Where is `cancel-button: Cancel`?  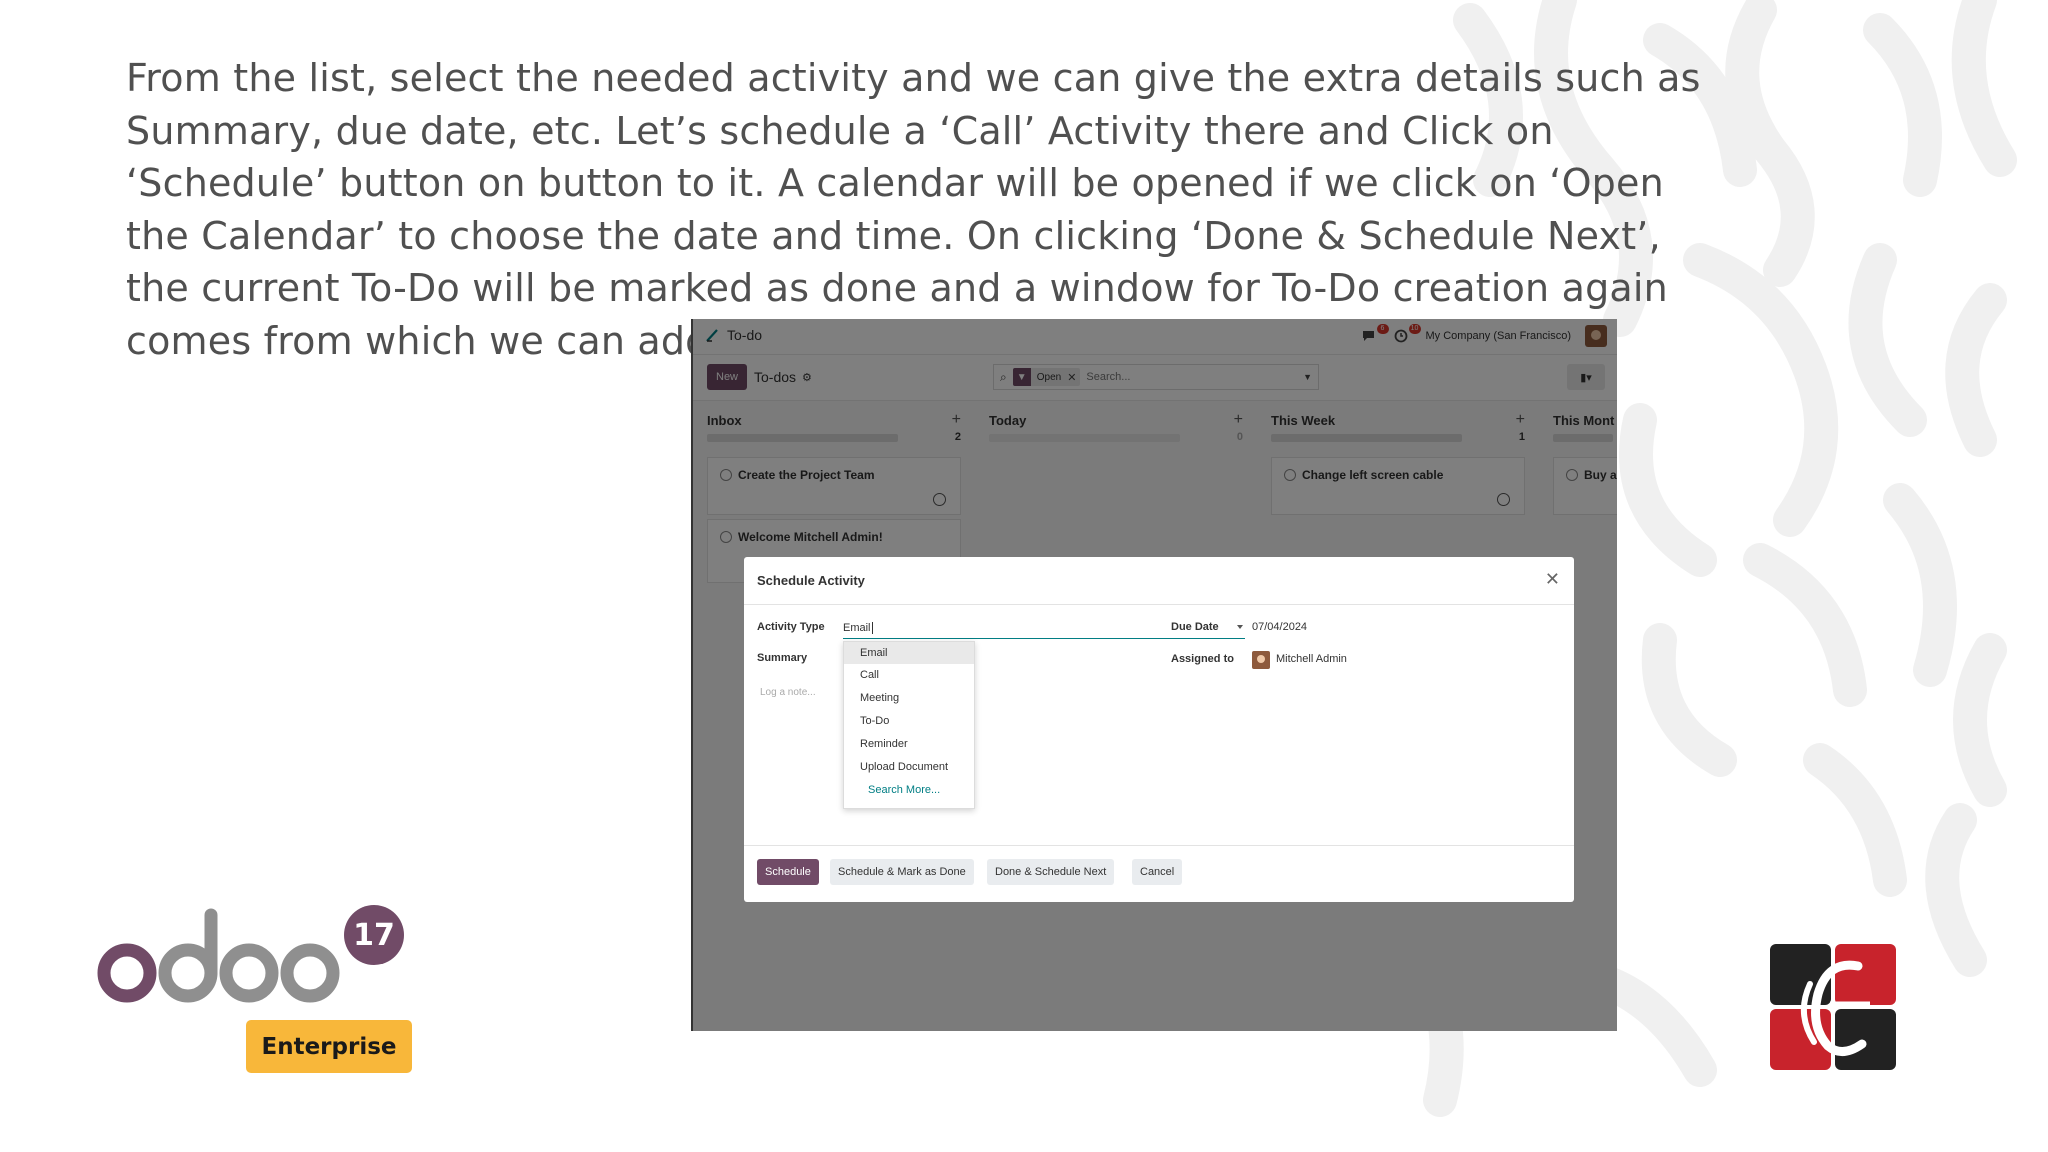
cancel-button: Cancel is located at coordinates (1157, 872).